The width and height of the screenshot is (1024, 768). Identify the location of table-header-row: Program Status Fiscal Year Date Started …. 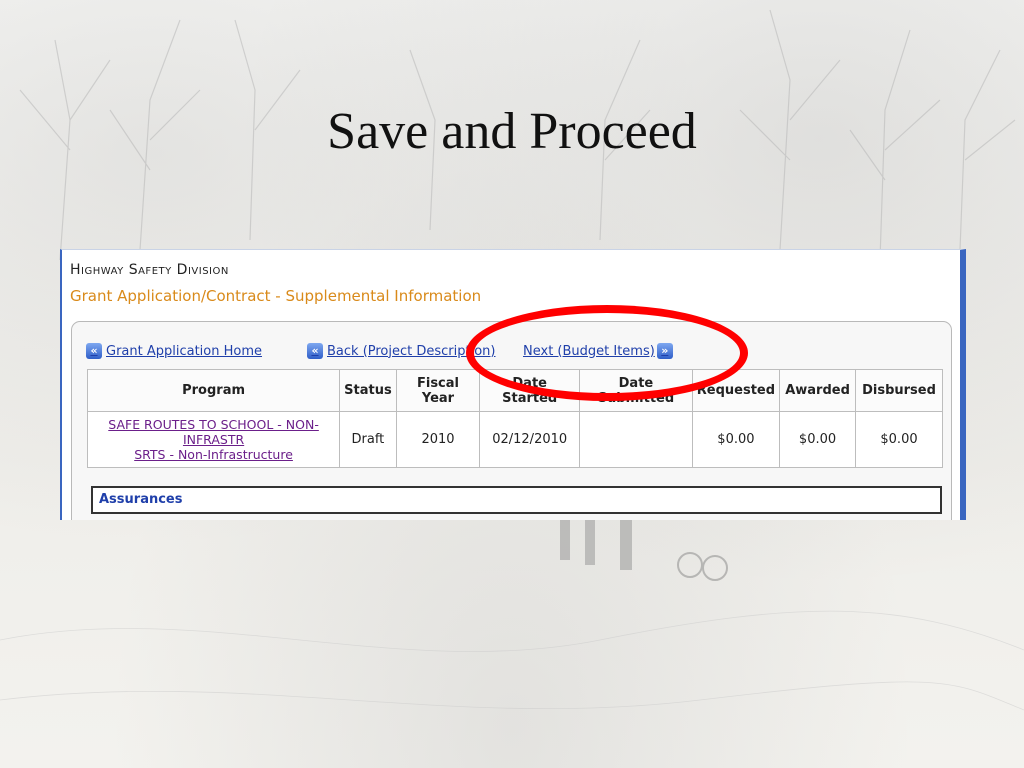
(514, 390).